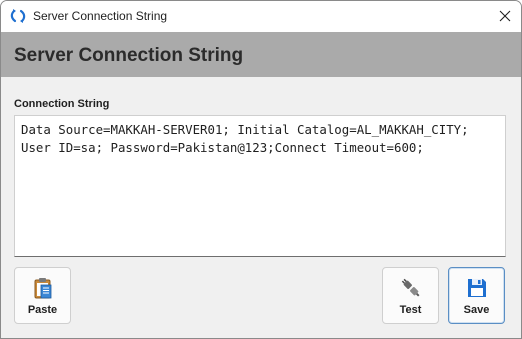 The width and height of the screenshot is (522, 339). Describe the element at coordinates (411, 288) in the screenshot. I see `plug-icon` at that location.